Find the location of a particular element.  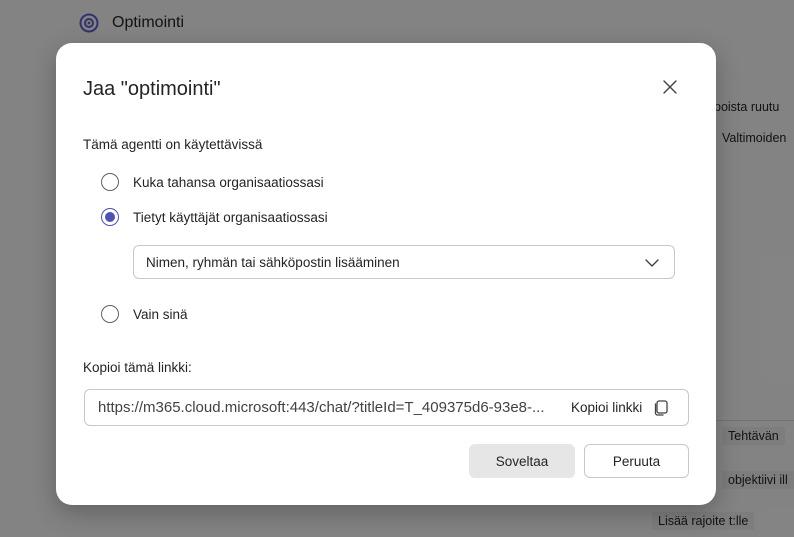

cancel-button: Peruuta is located at coordinates (636, 461).